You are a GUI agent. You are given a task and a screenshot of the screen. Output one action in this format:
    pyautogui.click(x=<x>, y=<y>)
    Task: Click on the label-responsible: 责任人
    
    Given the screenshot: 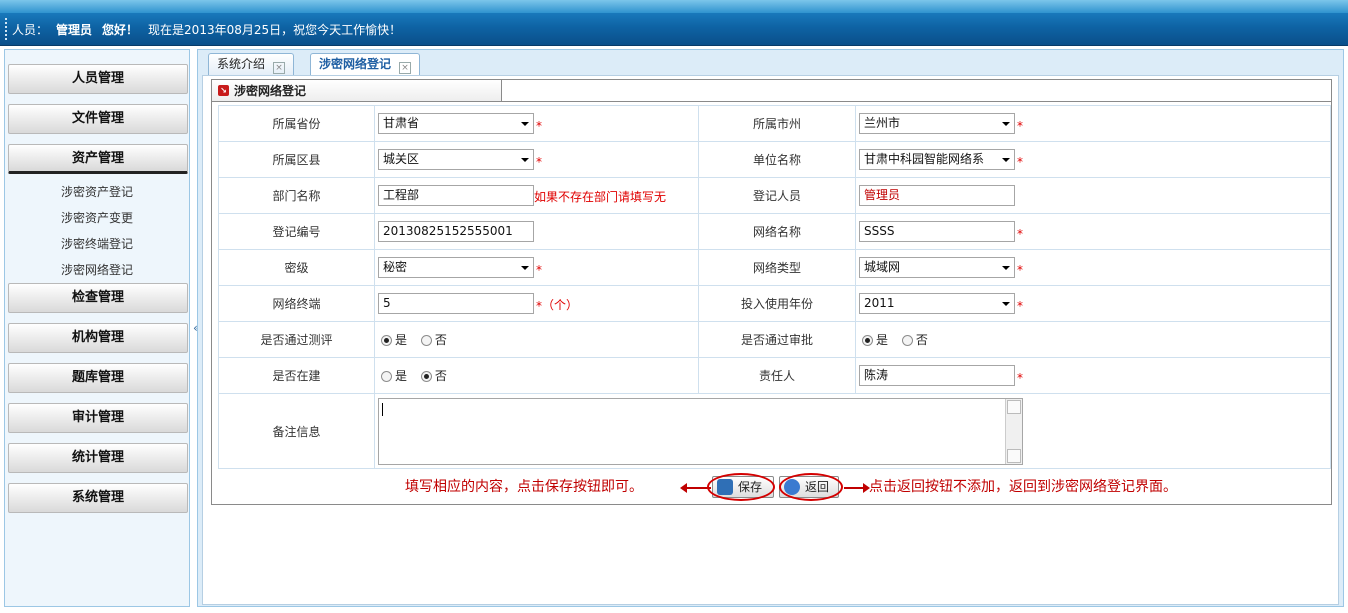 What is the action you would take?
    pyautogui.click(x=777, y=375)
    